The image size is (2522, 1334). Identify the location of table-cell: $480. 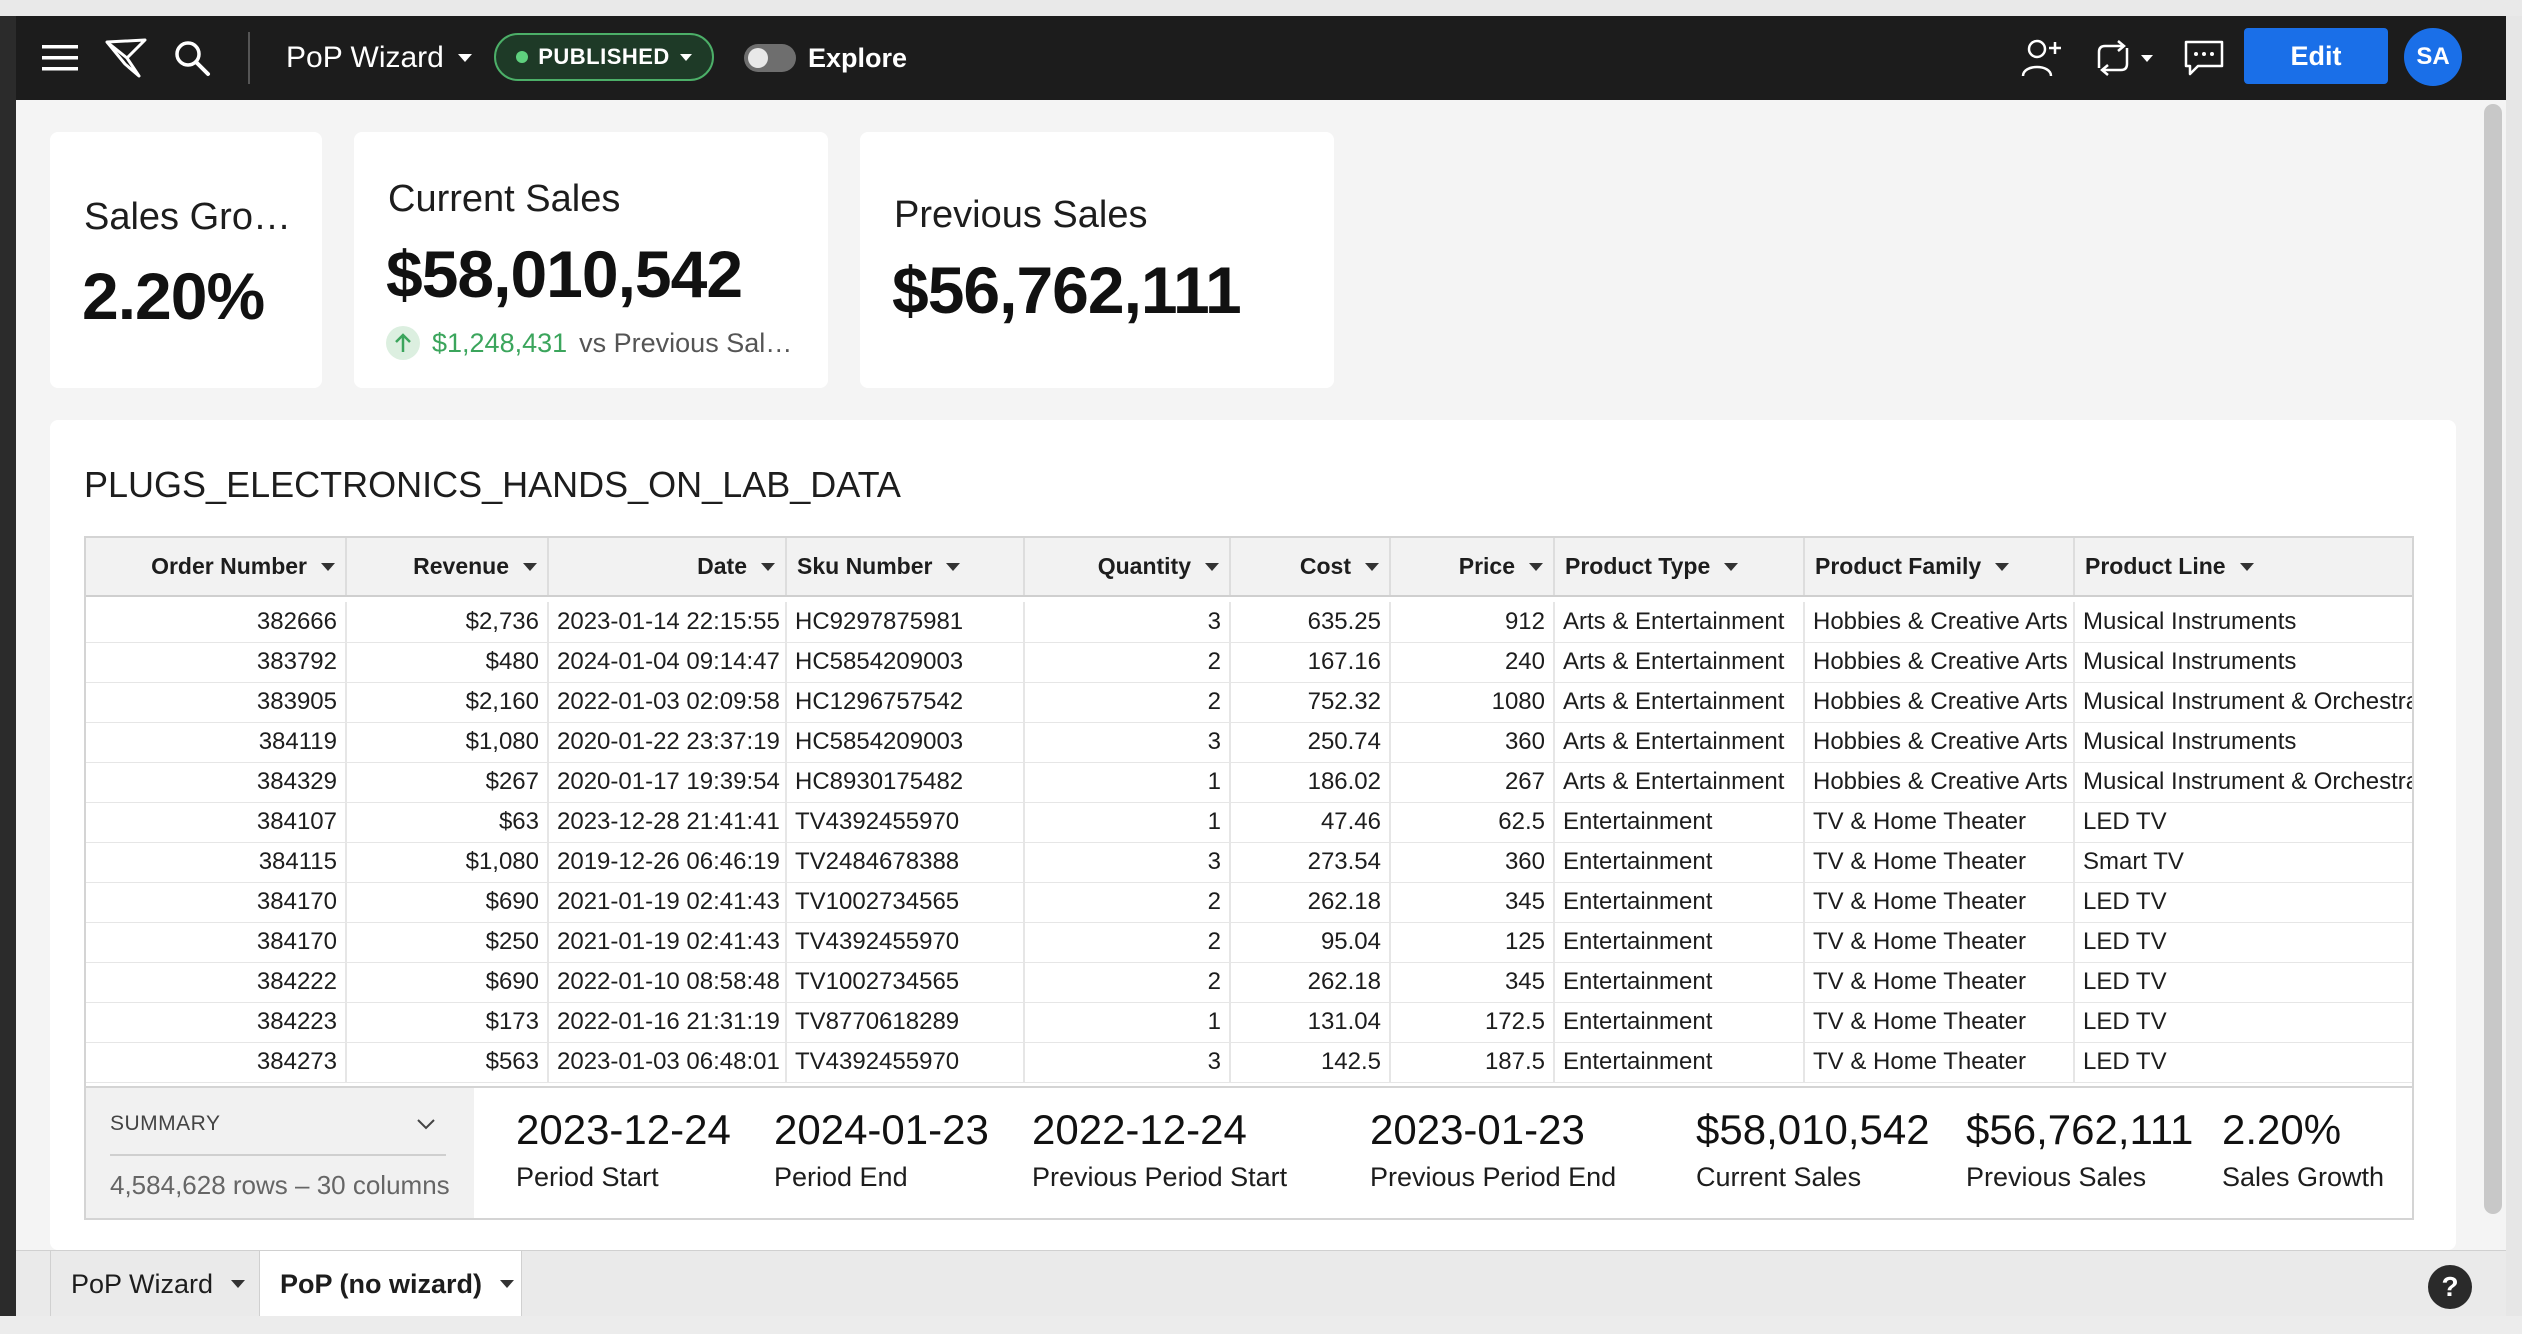
(447, 662).